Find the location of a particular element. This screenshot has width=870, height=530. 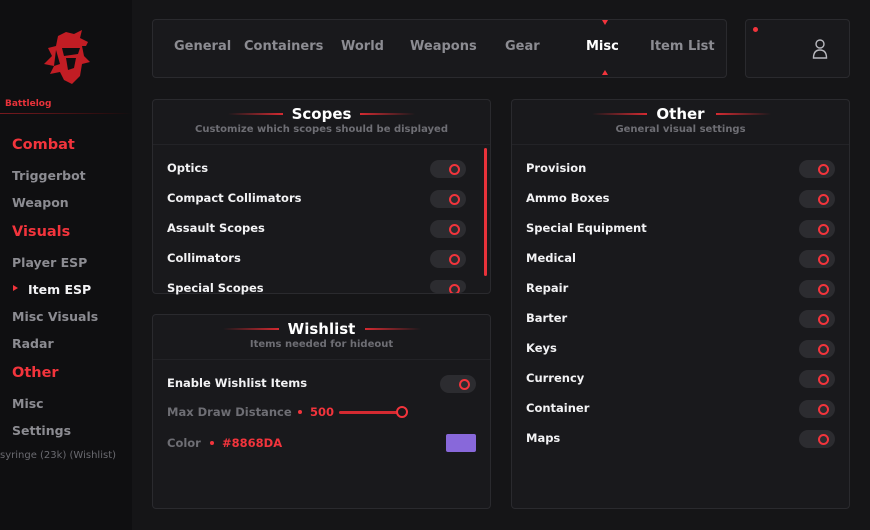

scope-assault-scopes-label: Assault Scopes is located at coordinates (216, 228).